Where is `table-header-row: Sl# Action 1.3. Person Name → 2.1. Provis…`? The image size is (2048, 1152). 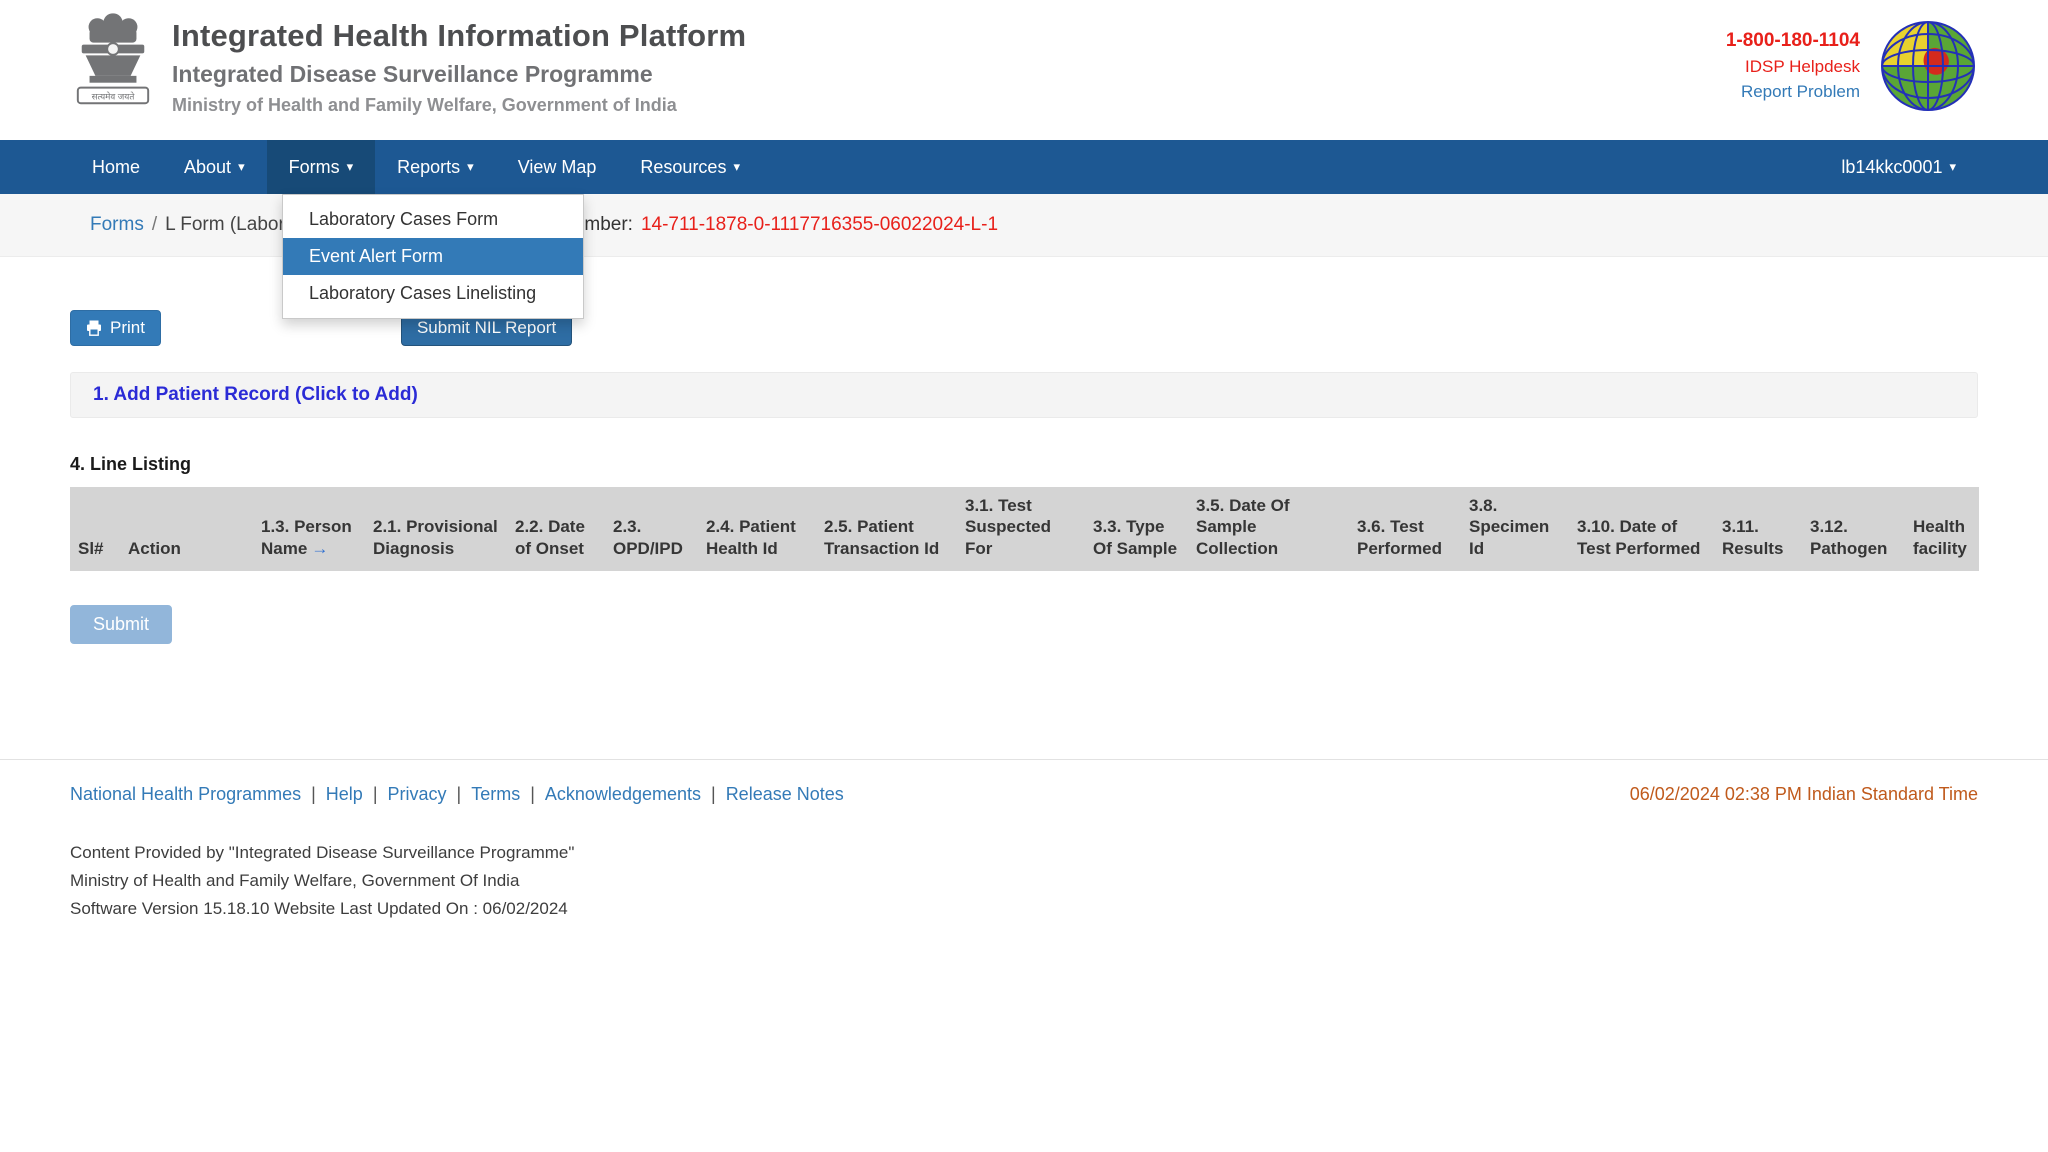 table-header-row: Sl# Action 1.3. Person Name → 2.1. Provis… is located at coordinates (1024, 529).